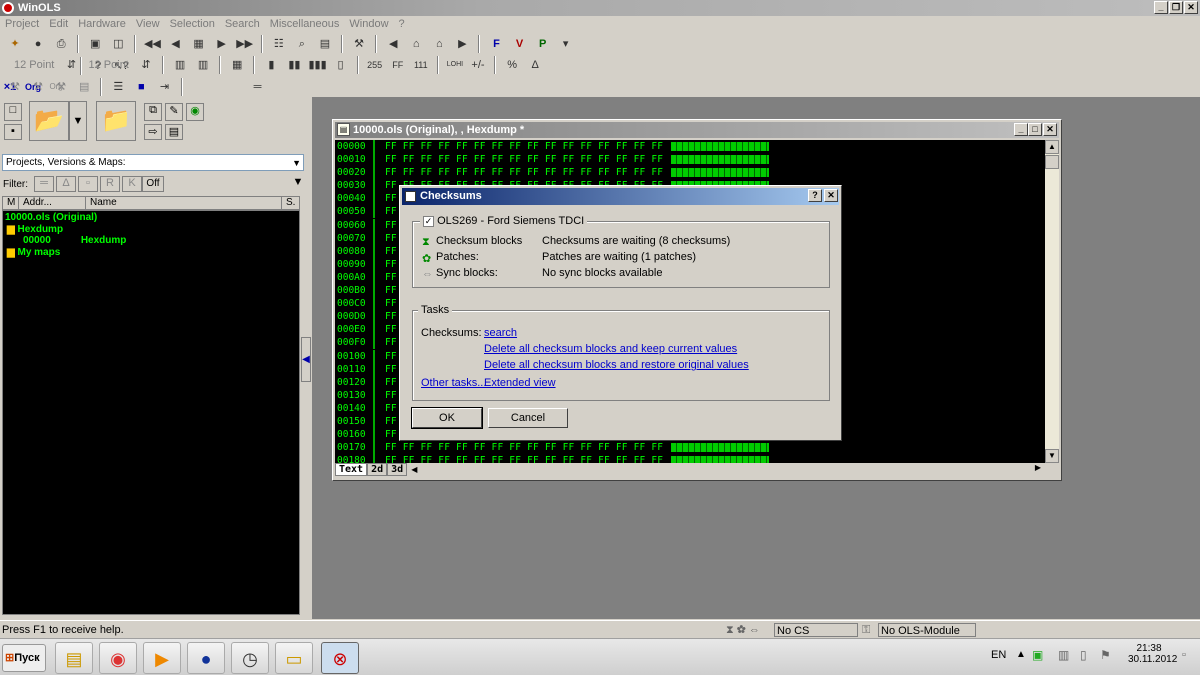 Image resolution: width=1200 pixels, height=675 pixels. Describe the element at coordinates (831, 195) in the screenshot. I see `dialog-close-button: ✕` at that location.